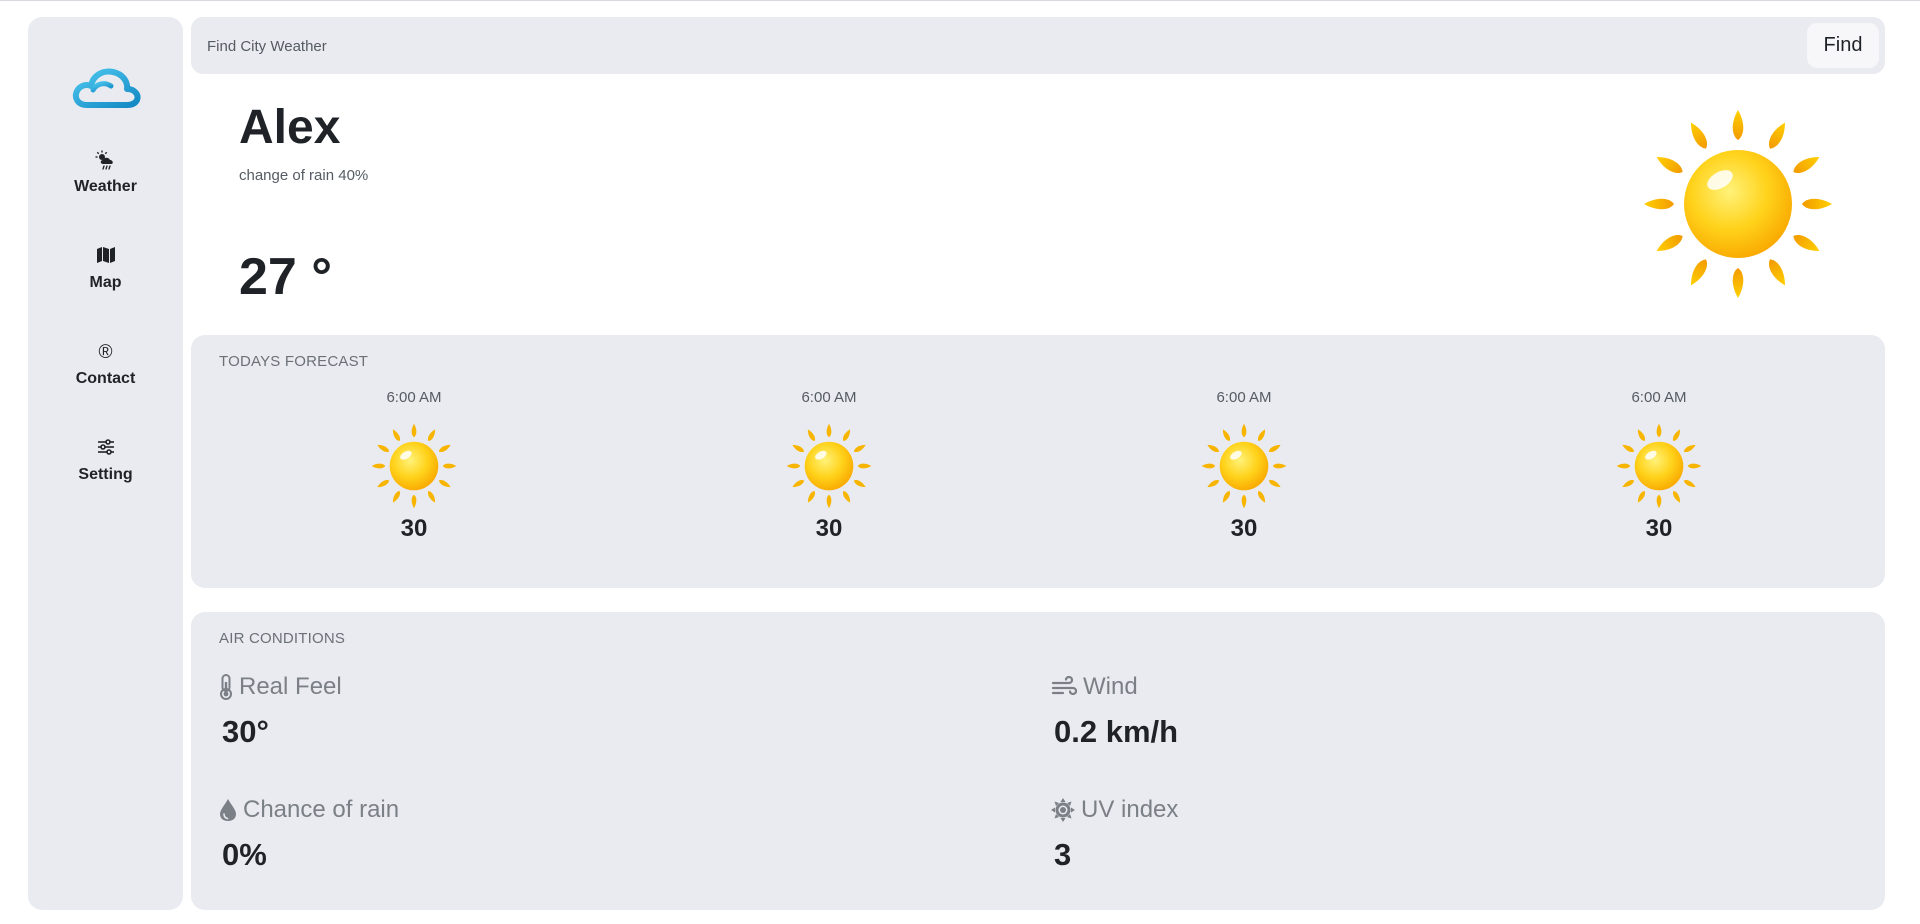  What do you see at coordinates (105, 449) in the screenshot?
I see `sliders-icon` at bounding box center [105, 449].